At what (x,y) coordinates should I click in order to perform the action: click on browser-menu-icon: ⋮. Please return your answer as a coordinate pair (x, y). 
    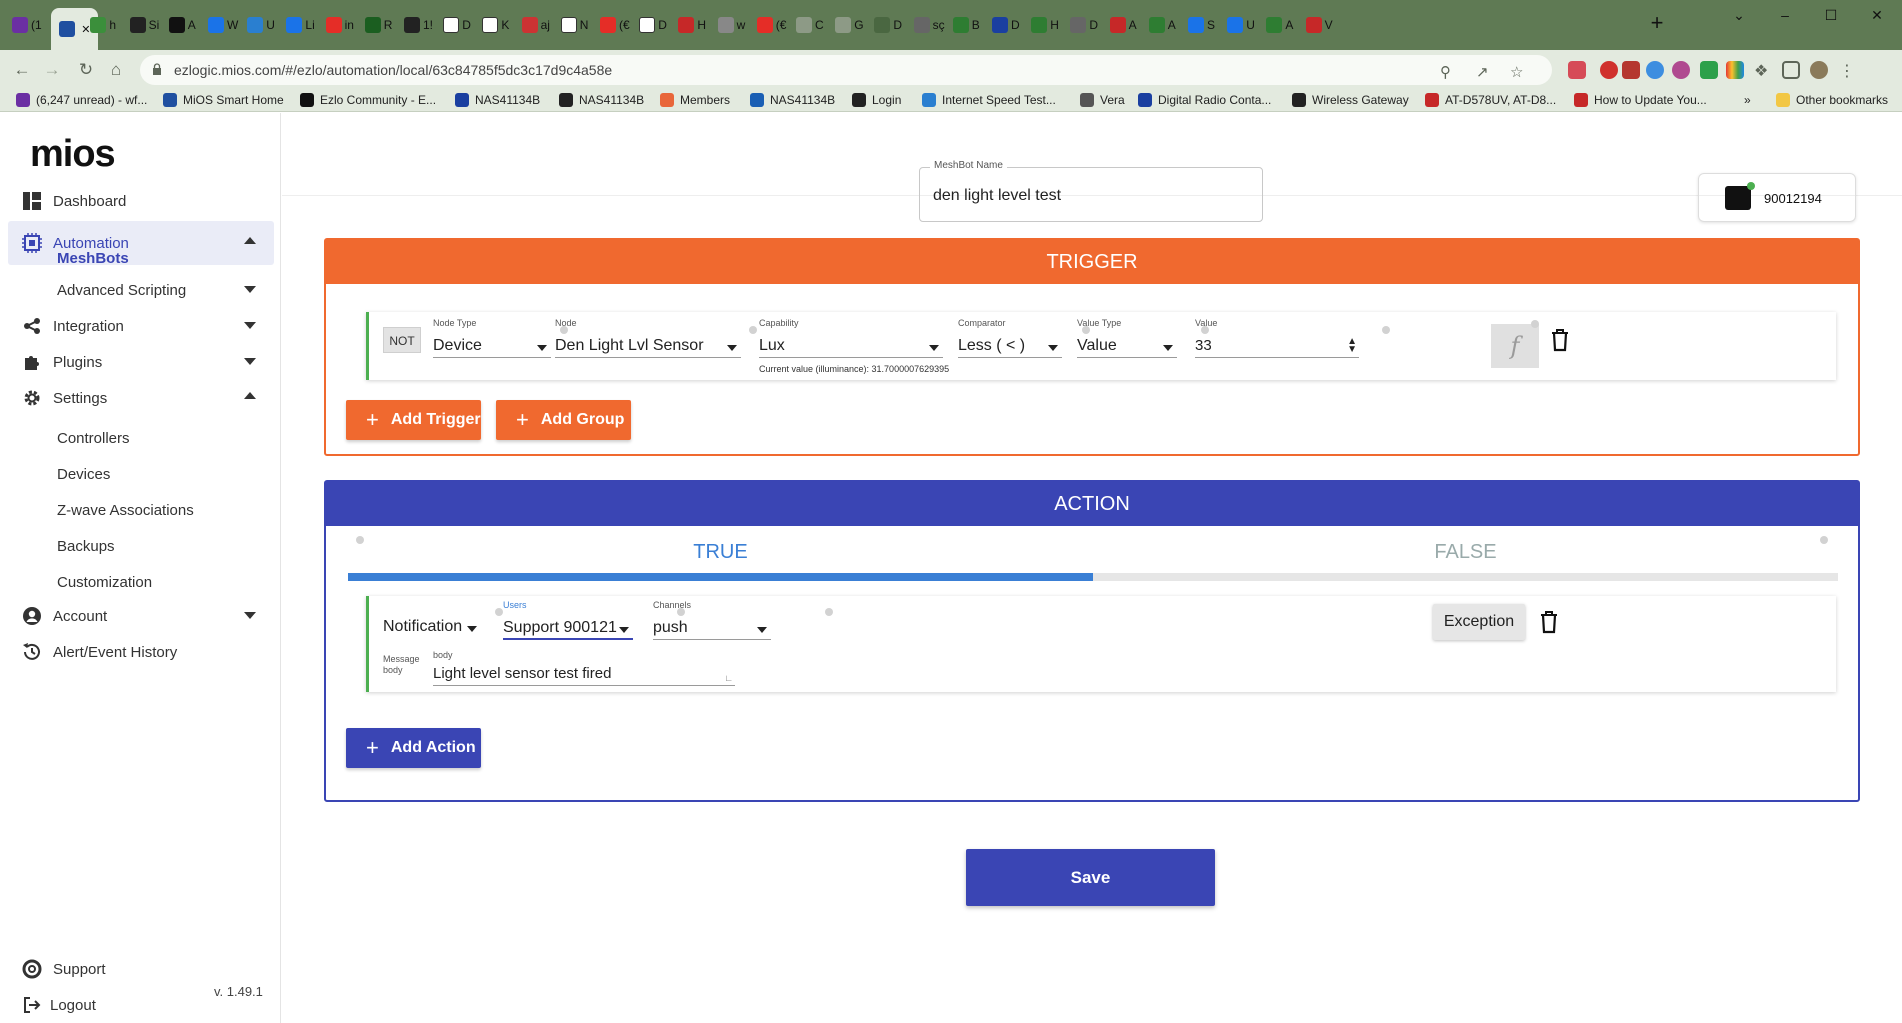
    Looking at the image, I should click on (1847, 70).